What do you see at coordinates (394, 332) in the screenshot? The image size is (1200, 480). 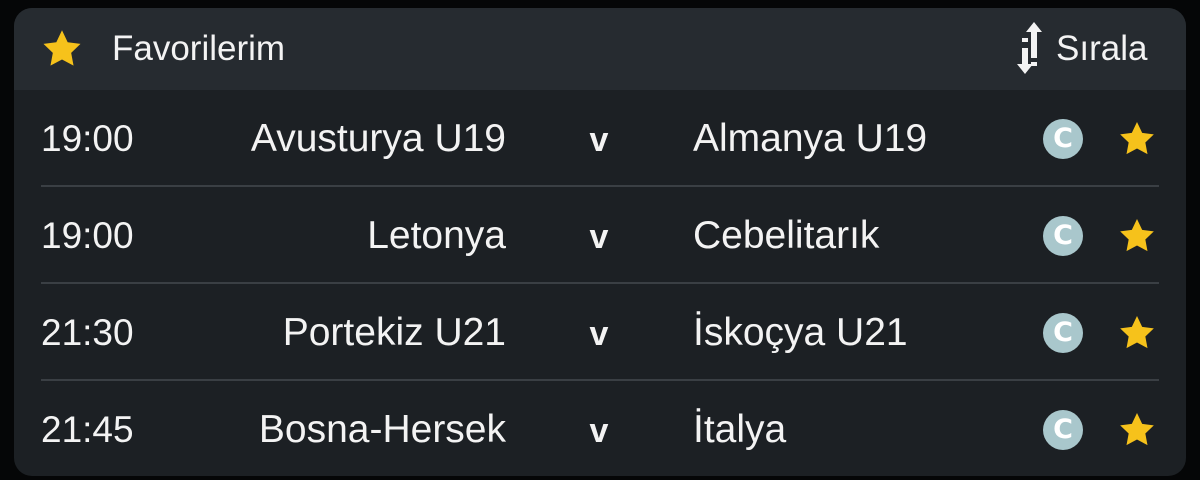 I see `home-team: Portekiz U21` at bounding box center [394, 332].